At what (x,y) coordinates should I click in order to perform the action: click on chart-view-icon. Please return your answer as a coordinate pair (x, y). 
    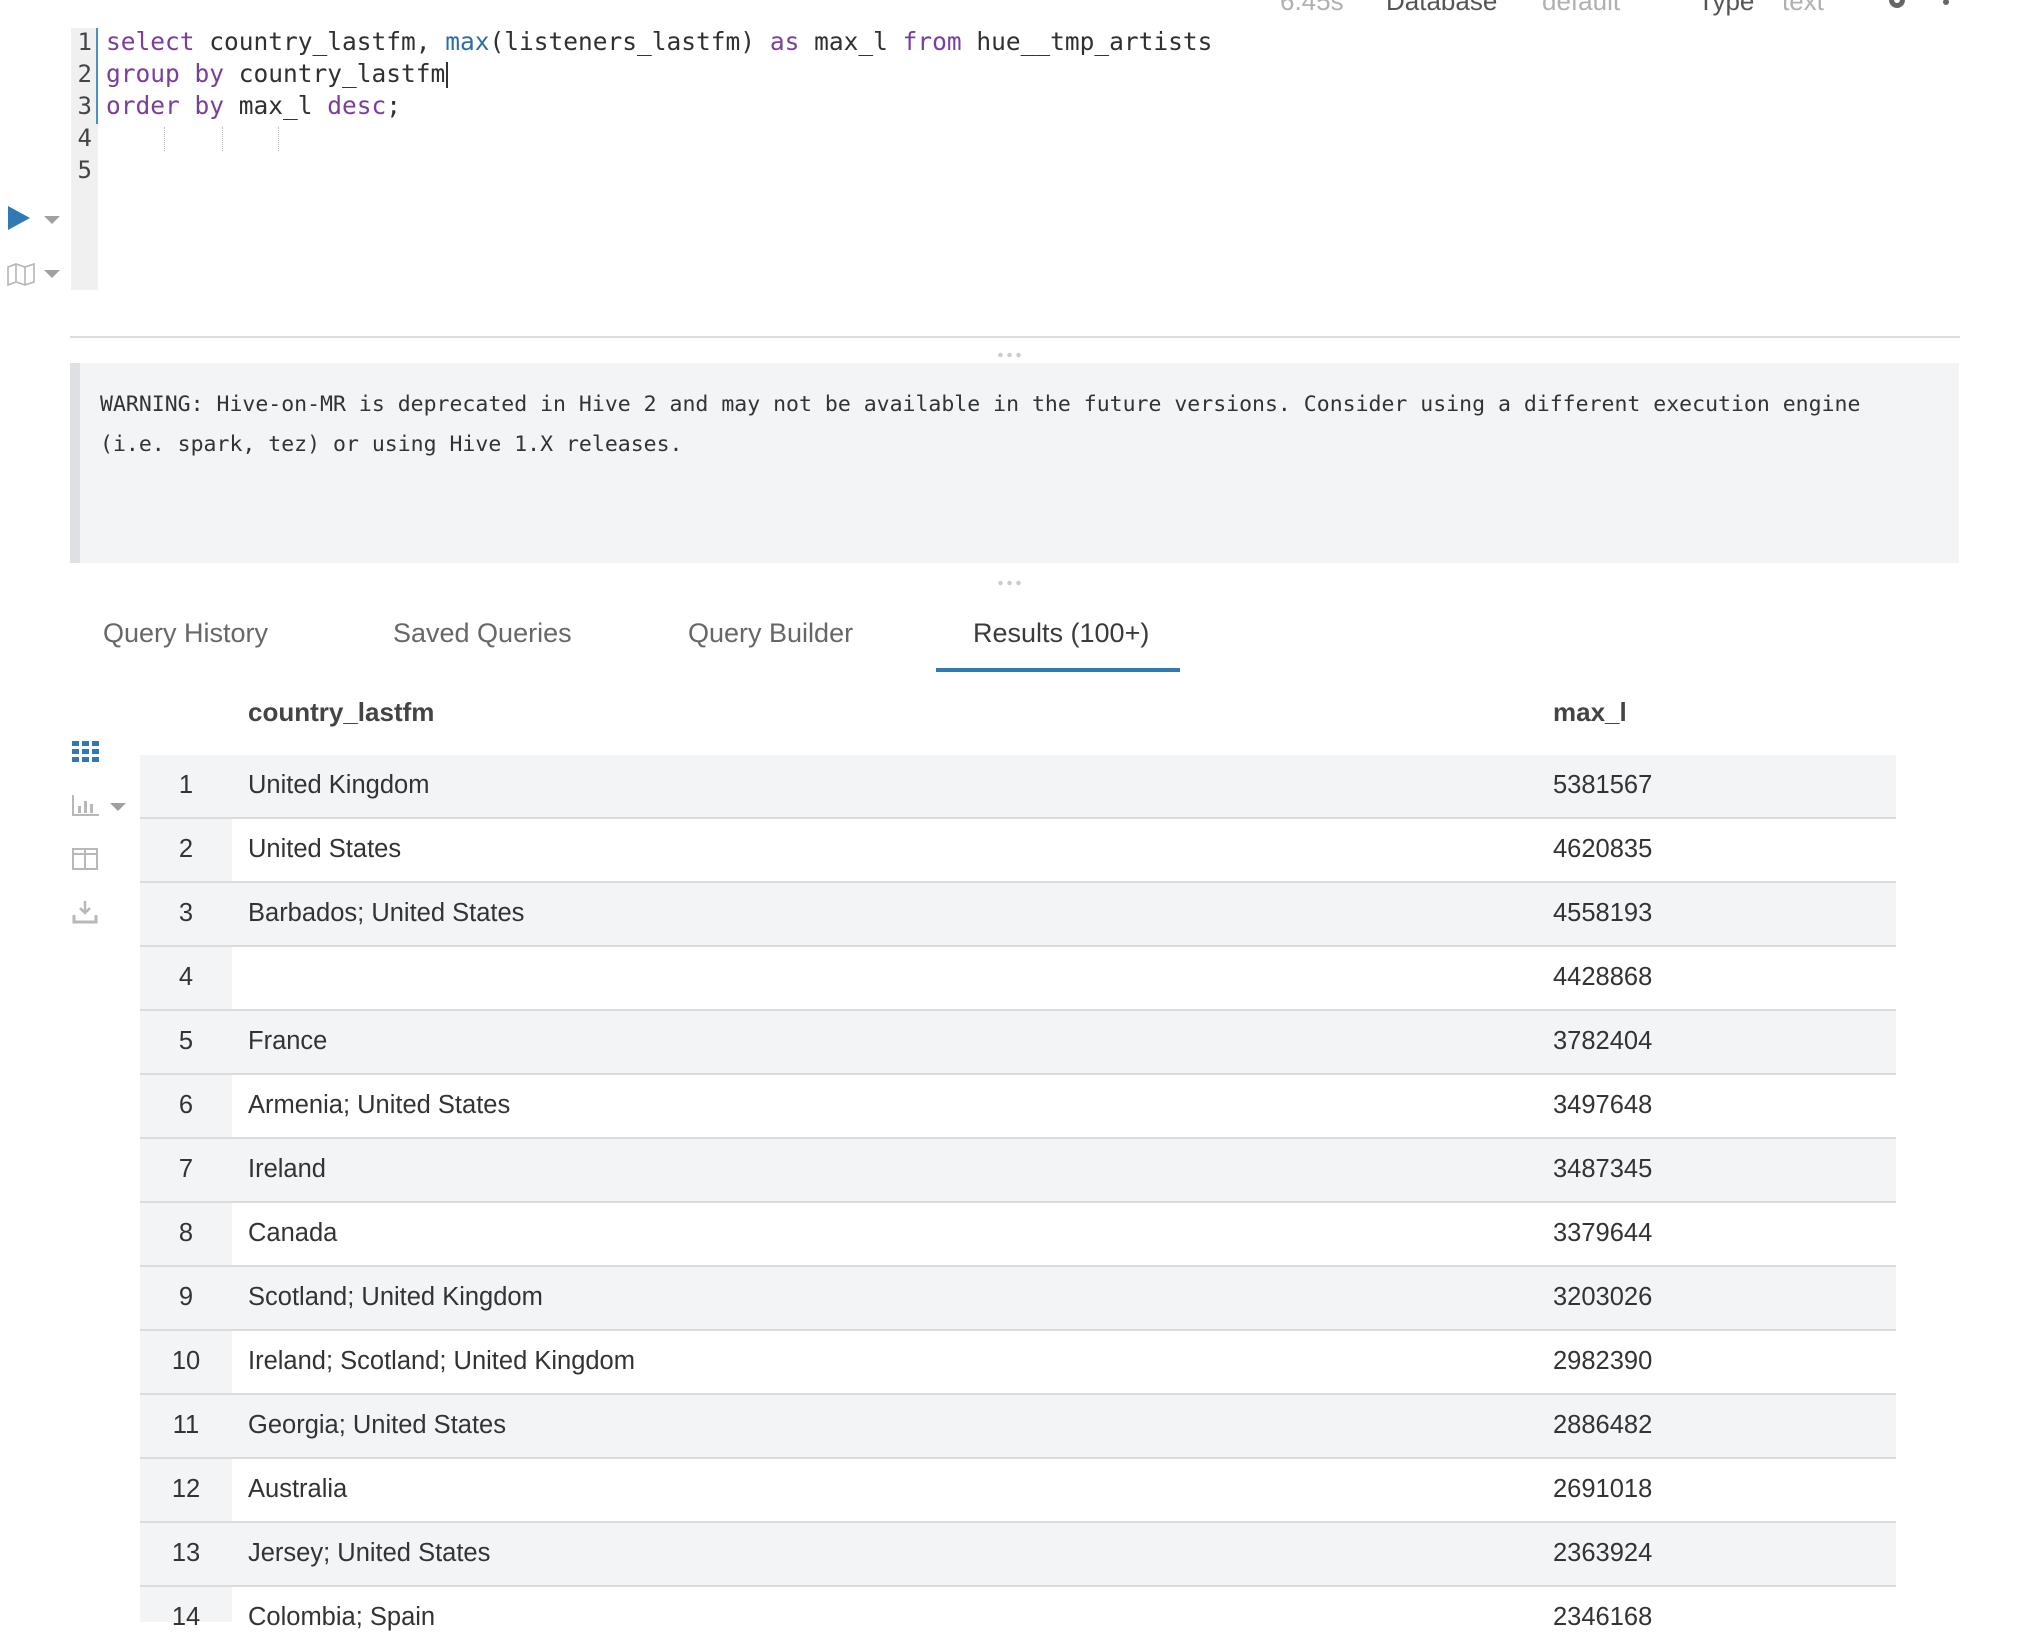
    Looking at the image, I should click on (86, 807).